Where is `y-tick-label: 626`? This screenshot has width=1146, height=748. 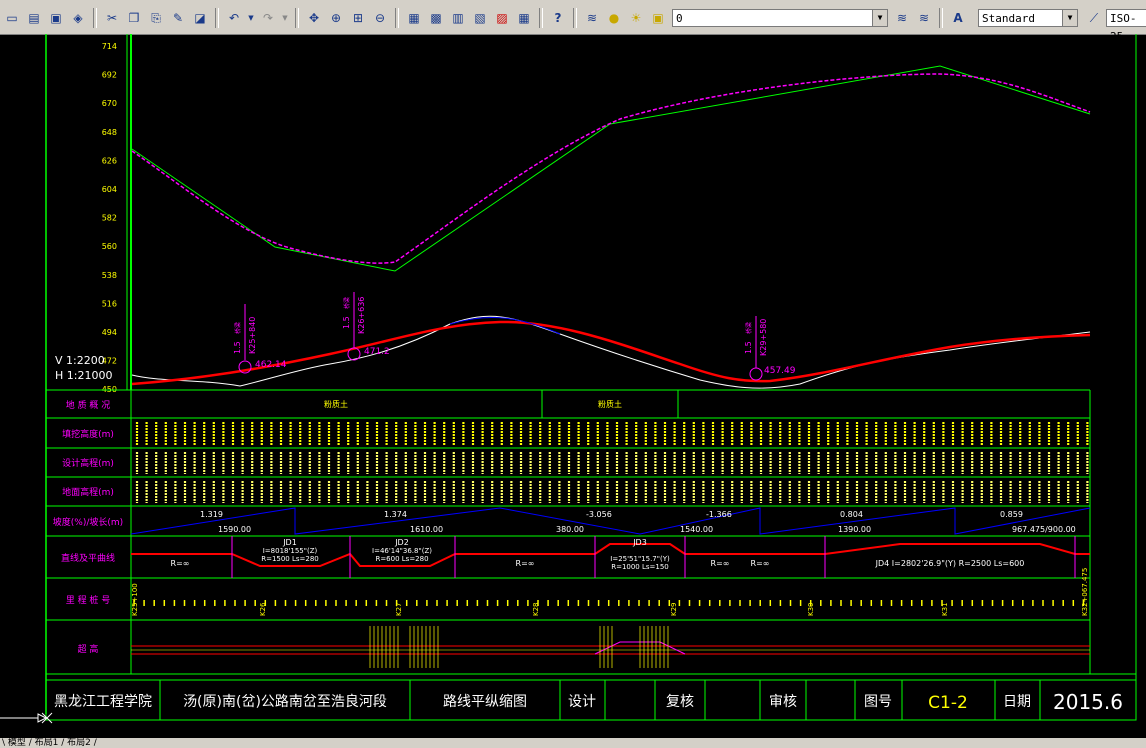 y-tick-label: 626 is located at coordinates (109, 160).